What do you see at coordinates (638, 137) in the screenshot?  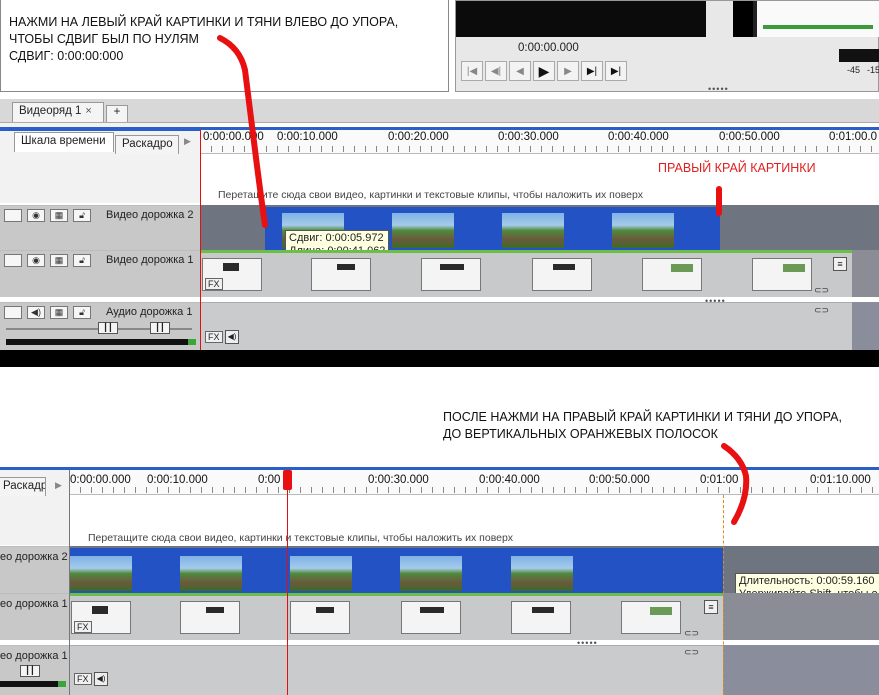 I see `top-tick-4: 0:00:40.000` at bounding box center [638, 137].